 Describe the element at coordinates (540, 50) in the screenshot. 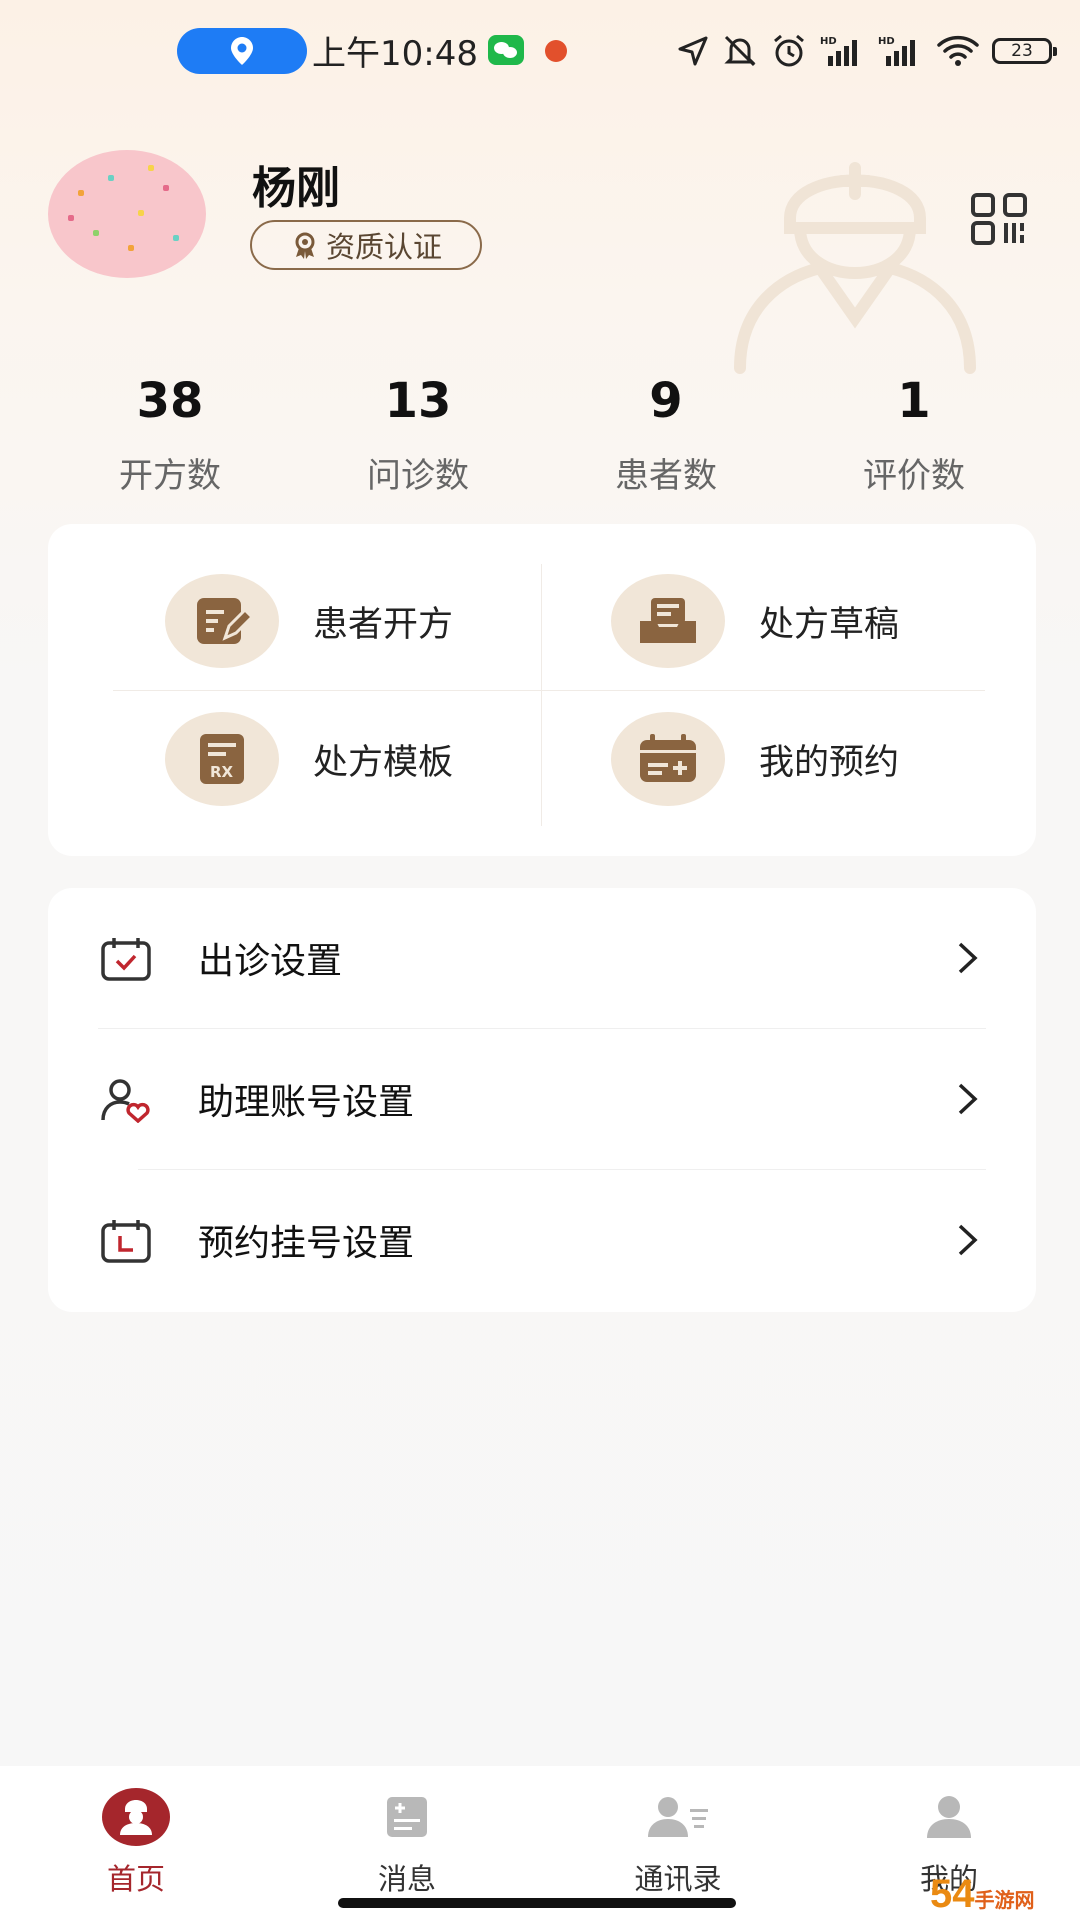

I see `status-bar: 上午10:48 HD HD 23` at that location.